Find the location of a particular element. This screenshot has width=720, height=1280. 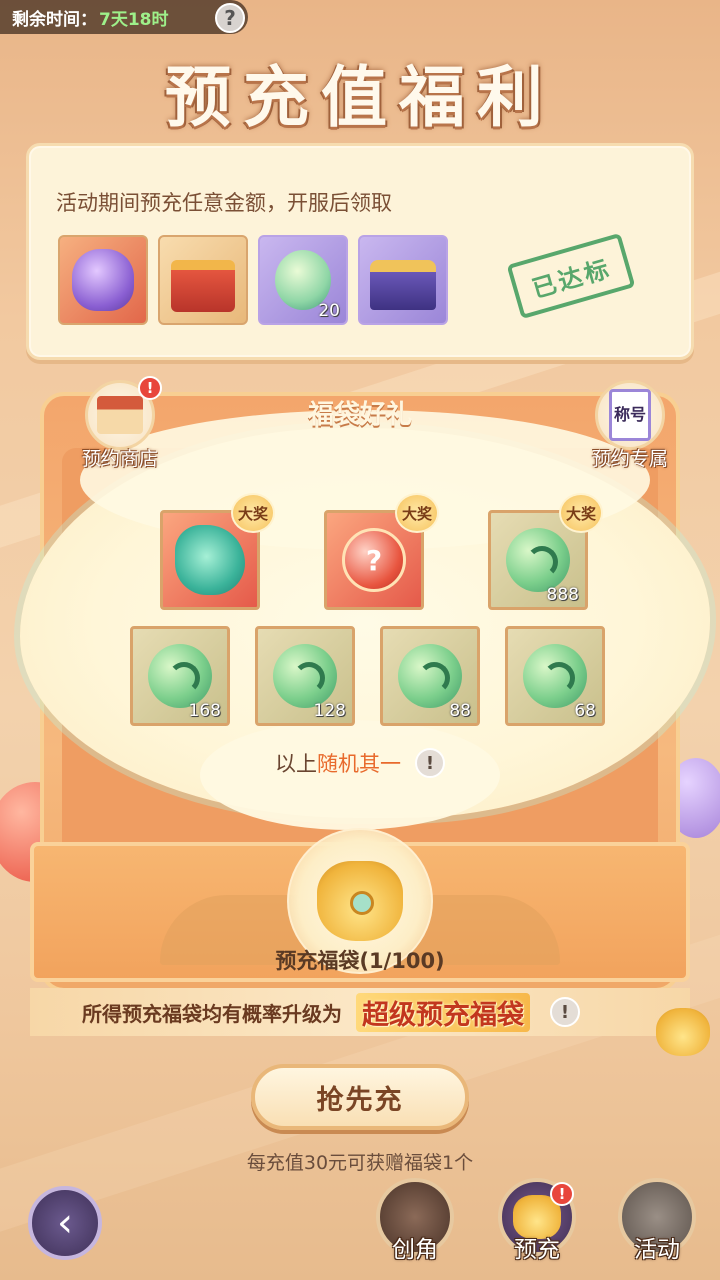

question-icon: ? is located at coordinates (230, 18).